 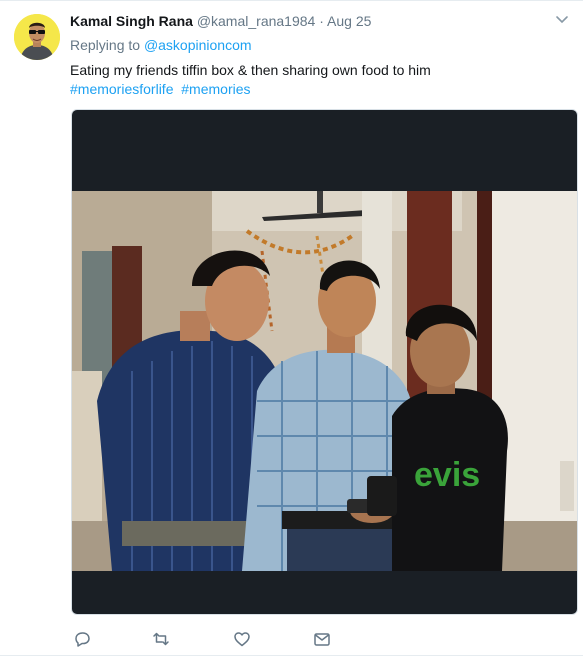 I want to click on shirt-text: evis, so click(x=447, y=475).